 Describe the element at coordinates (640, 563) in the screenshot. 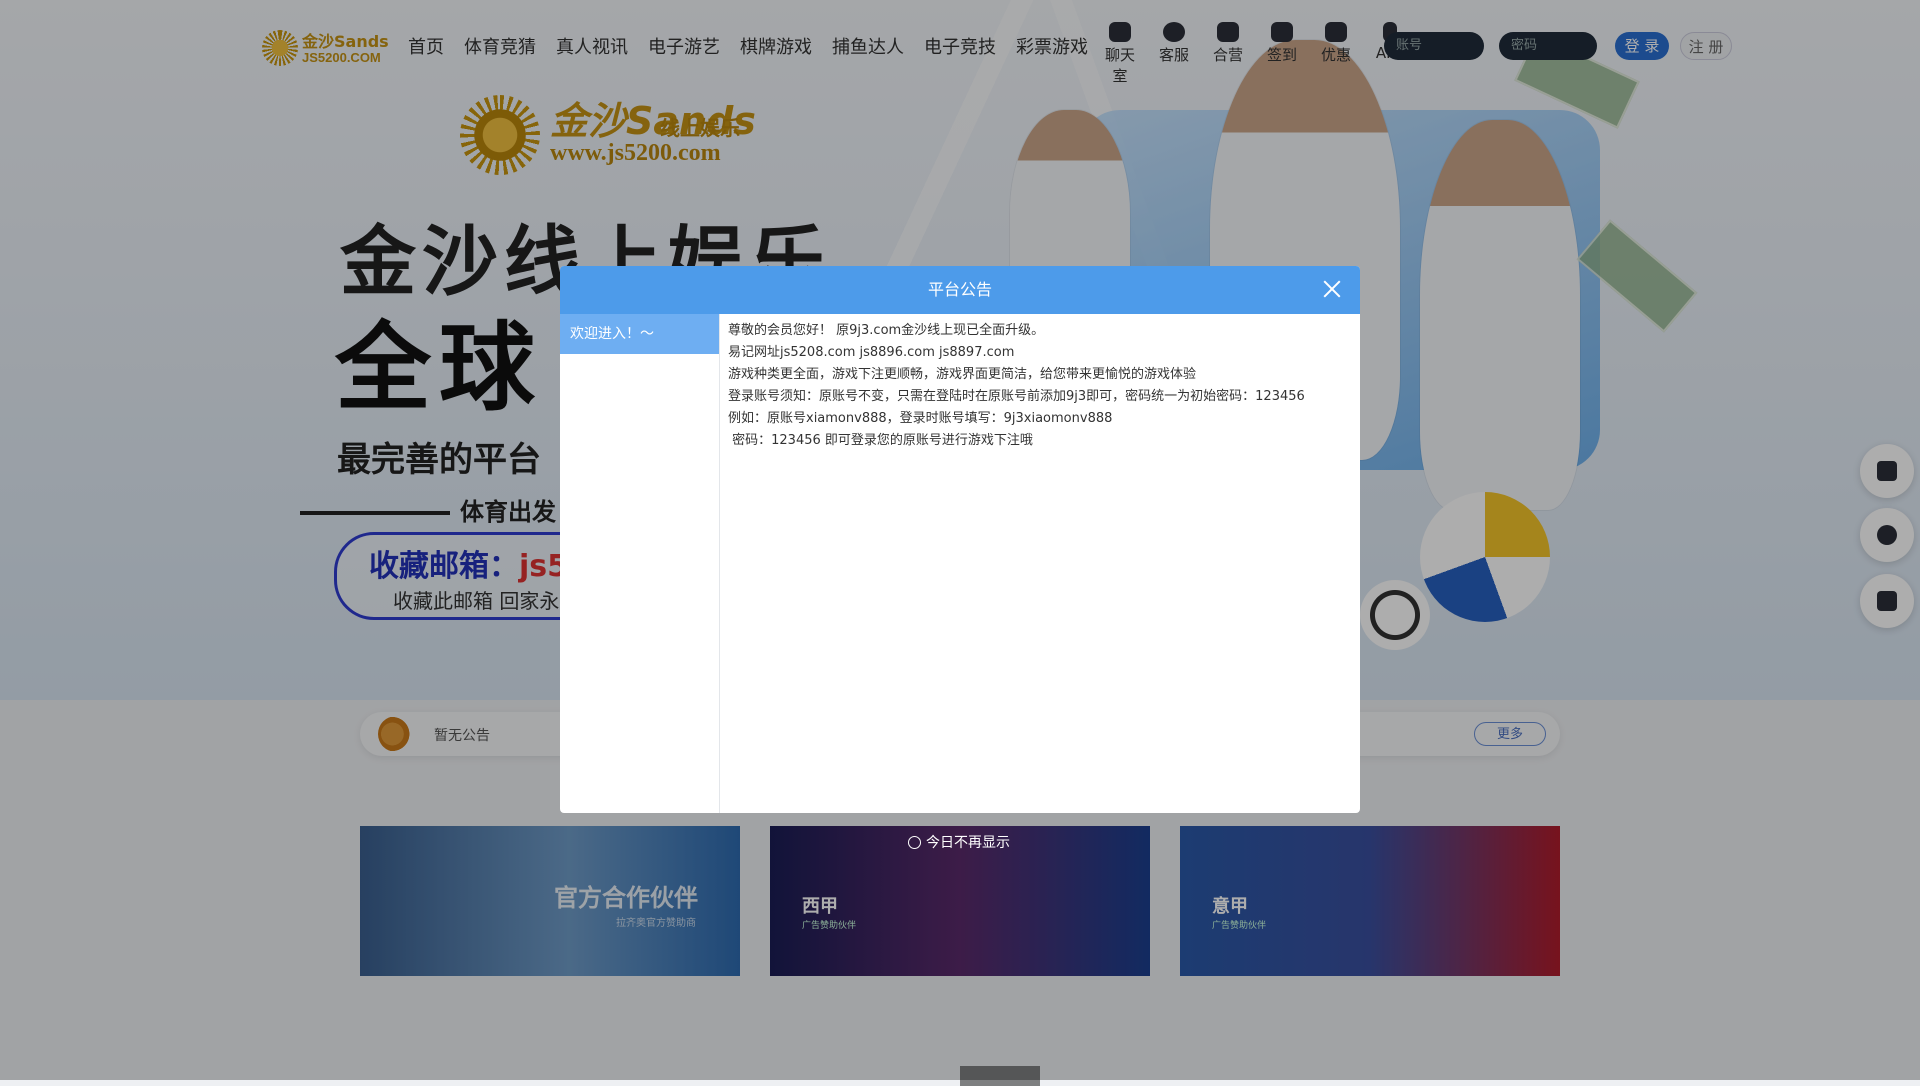

I see `modal-sidebar: 欢迎进入！～` at that location.